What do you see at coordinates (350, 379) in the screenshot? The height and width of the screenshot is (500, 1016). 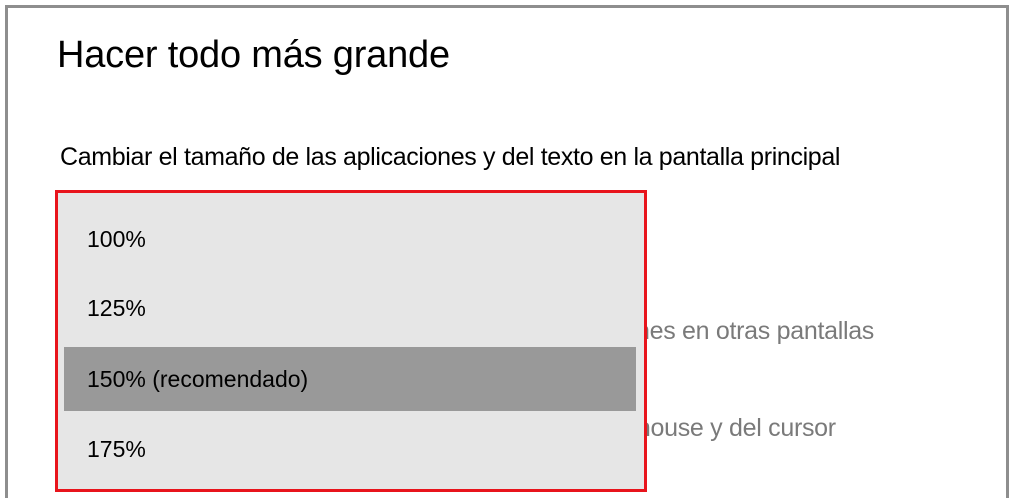 I see `scale-option-150-selected: 150% (recomendado)` at bounding box center [350, 379].